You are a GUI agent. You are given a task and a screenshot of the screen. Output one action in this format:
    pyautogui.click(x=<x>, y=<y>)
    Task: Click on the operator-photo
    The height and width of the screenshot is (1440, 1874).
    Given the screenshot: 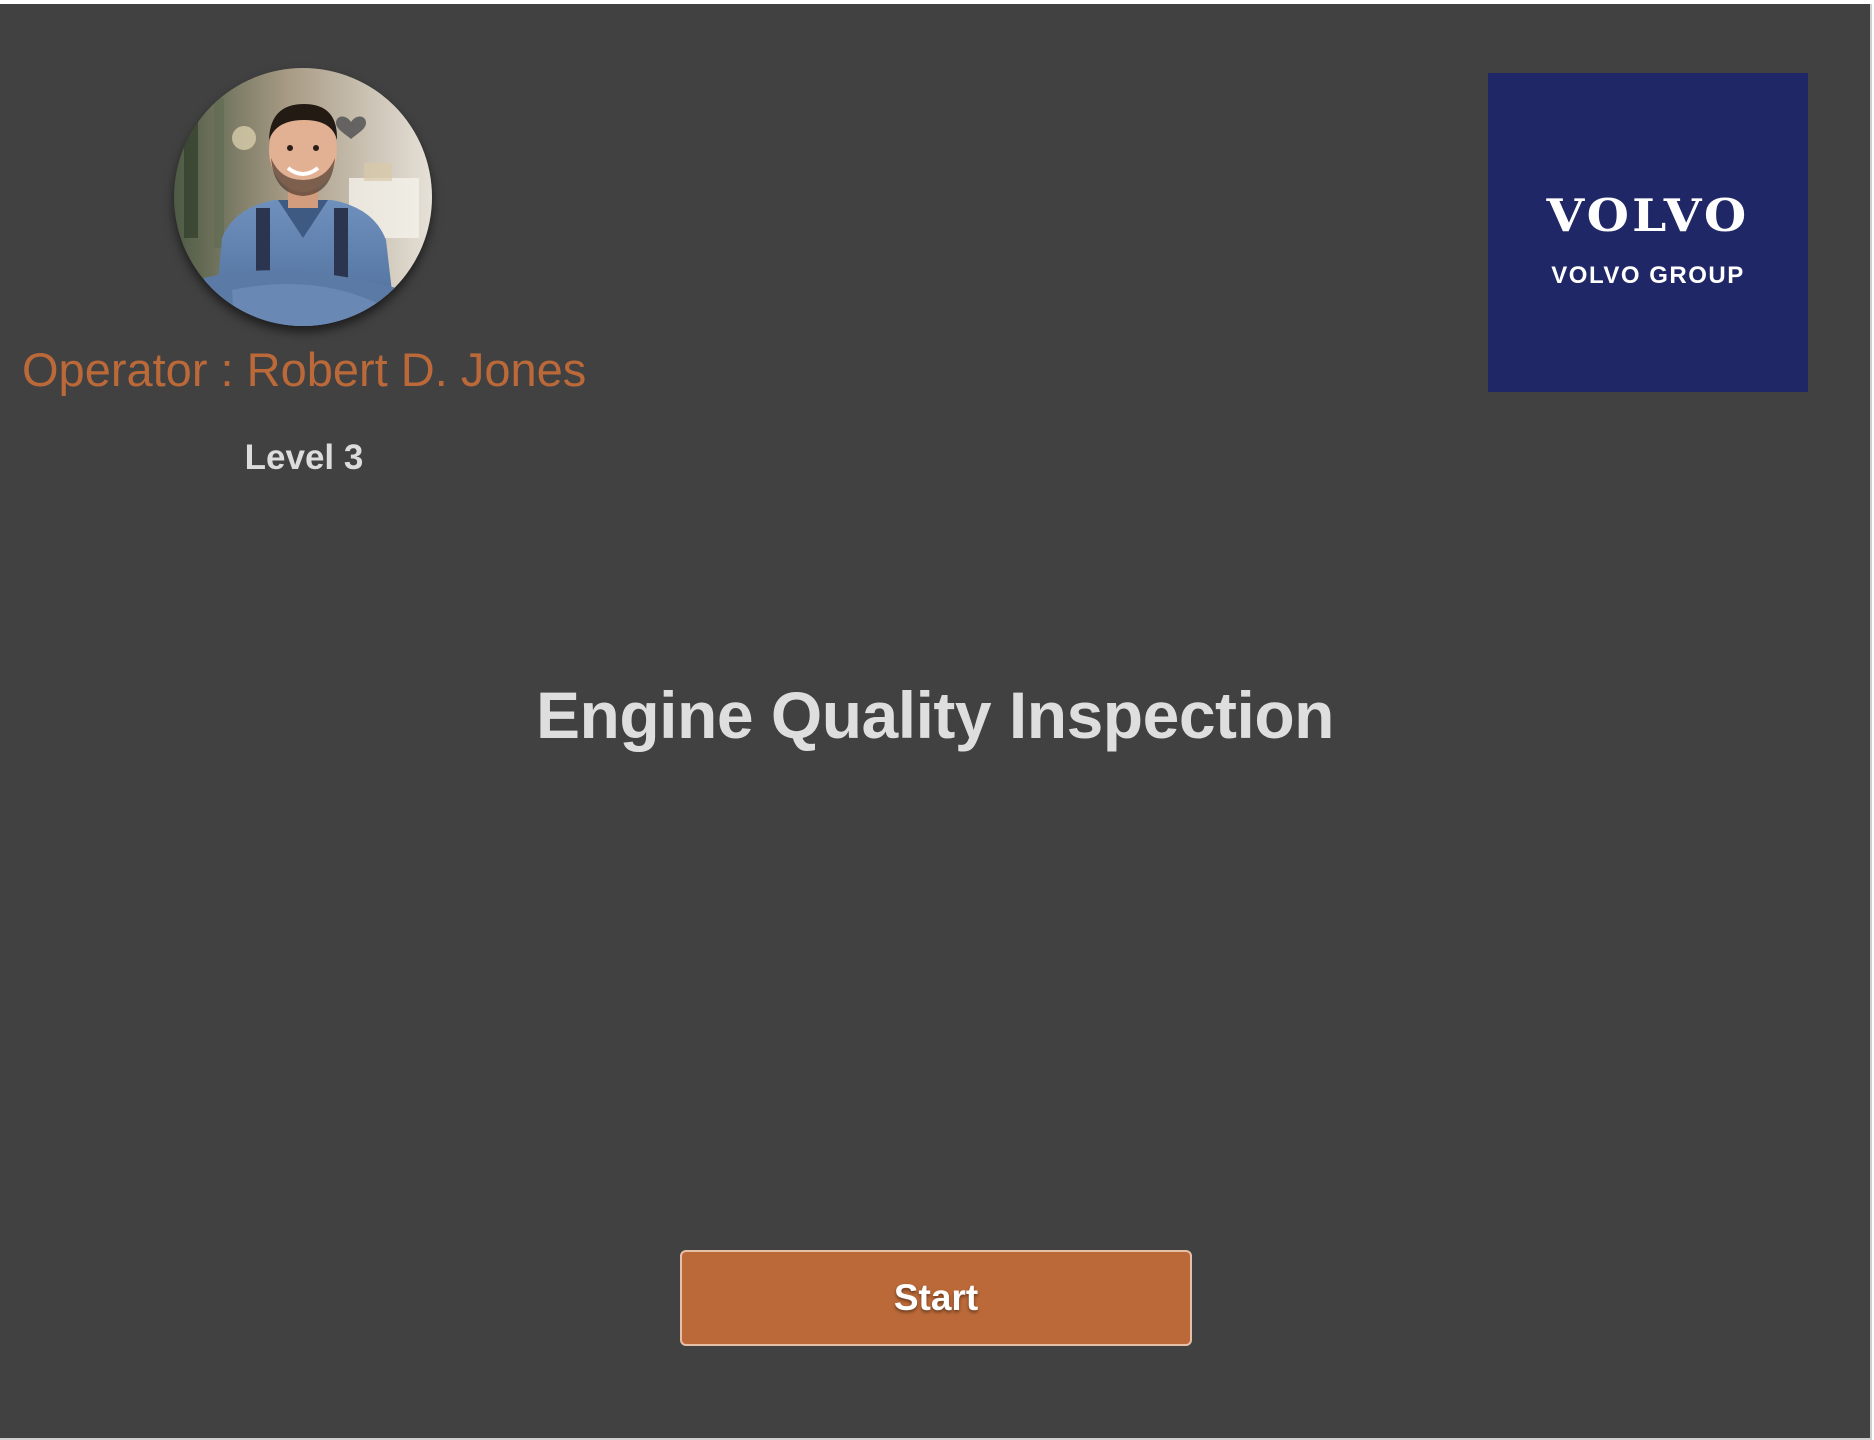 What is the action you would take?
    pyautogui.click(x=303, y=197)
    